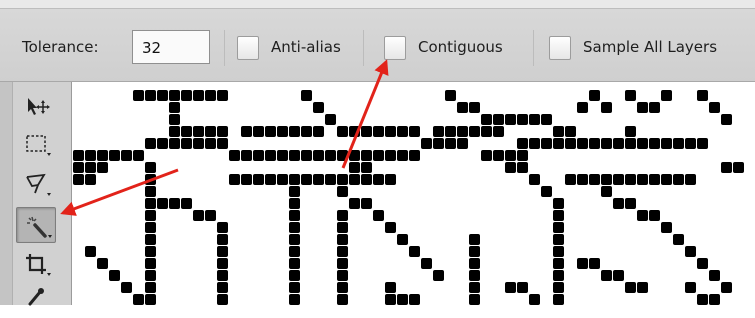 This screenshot has width=755, height=318. What do you see at coordinates (365, 114) in the screenshot?
I see `arrow-to-contiguous` at bounding box center [365, 114].